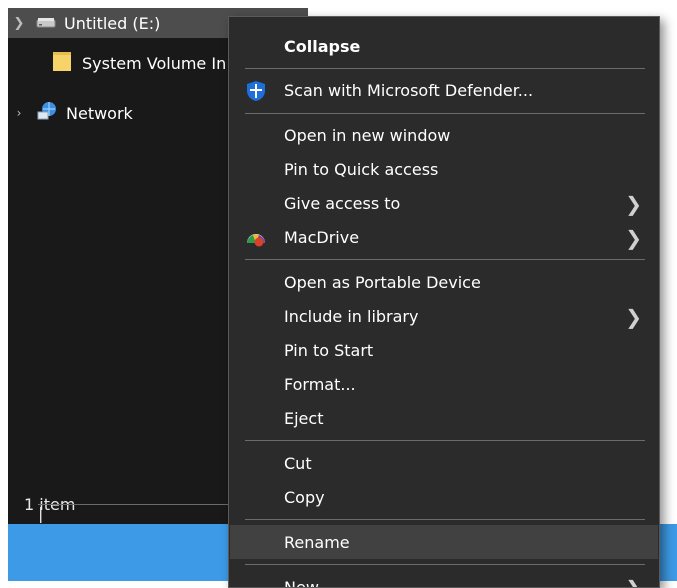  I want to click on chevron-right-icon: ›, so click(19, 113).